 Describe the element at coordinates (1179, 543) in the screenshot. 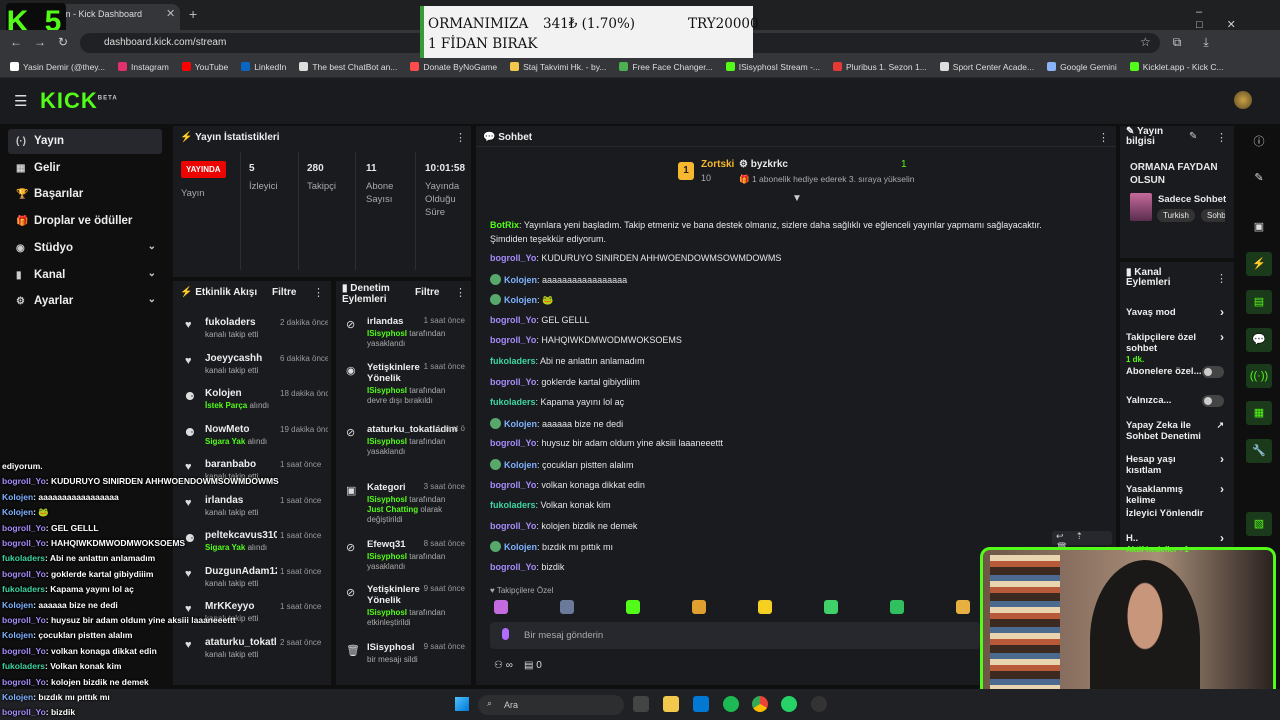

I see `channel-action: H.. Aktif hedefler - 1 ›` at that location.